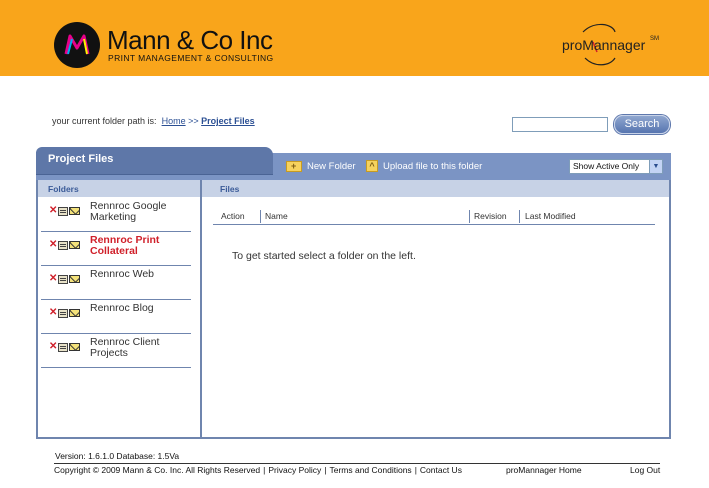 This screenshot has width=709, height=488. Describe the element at coordinates (642, 124) in the screenshot. I see `search-button: Search` at that location.